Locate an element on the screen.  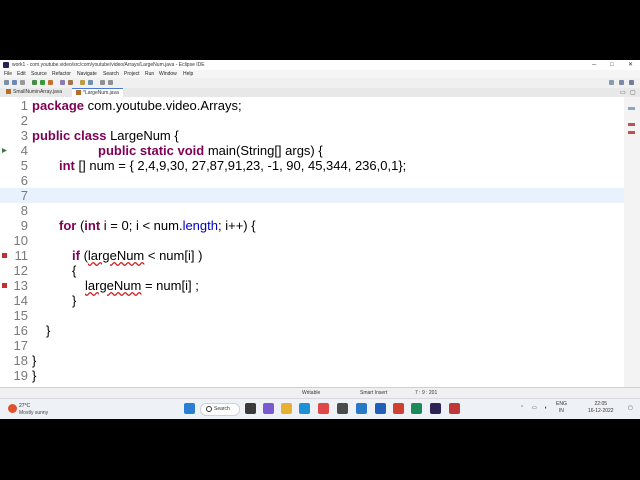
ruler-marker is located at coordinates (631, 108).